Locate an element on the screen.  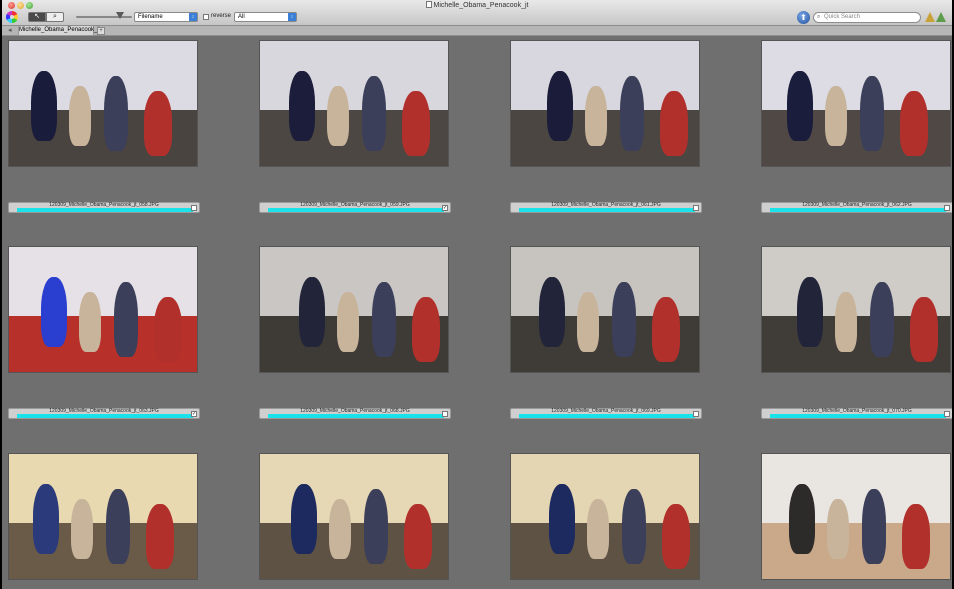
tab-bar: ◂ Michelle_Obama_Penacook_jt + is located at coordinates (477, 31).